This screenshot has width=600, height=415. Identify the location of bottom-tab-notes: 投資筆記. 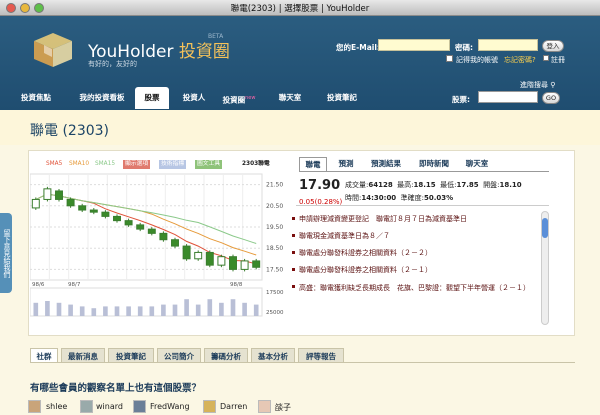
(131, 355).